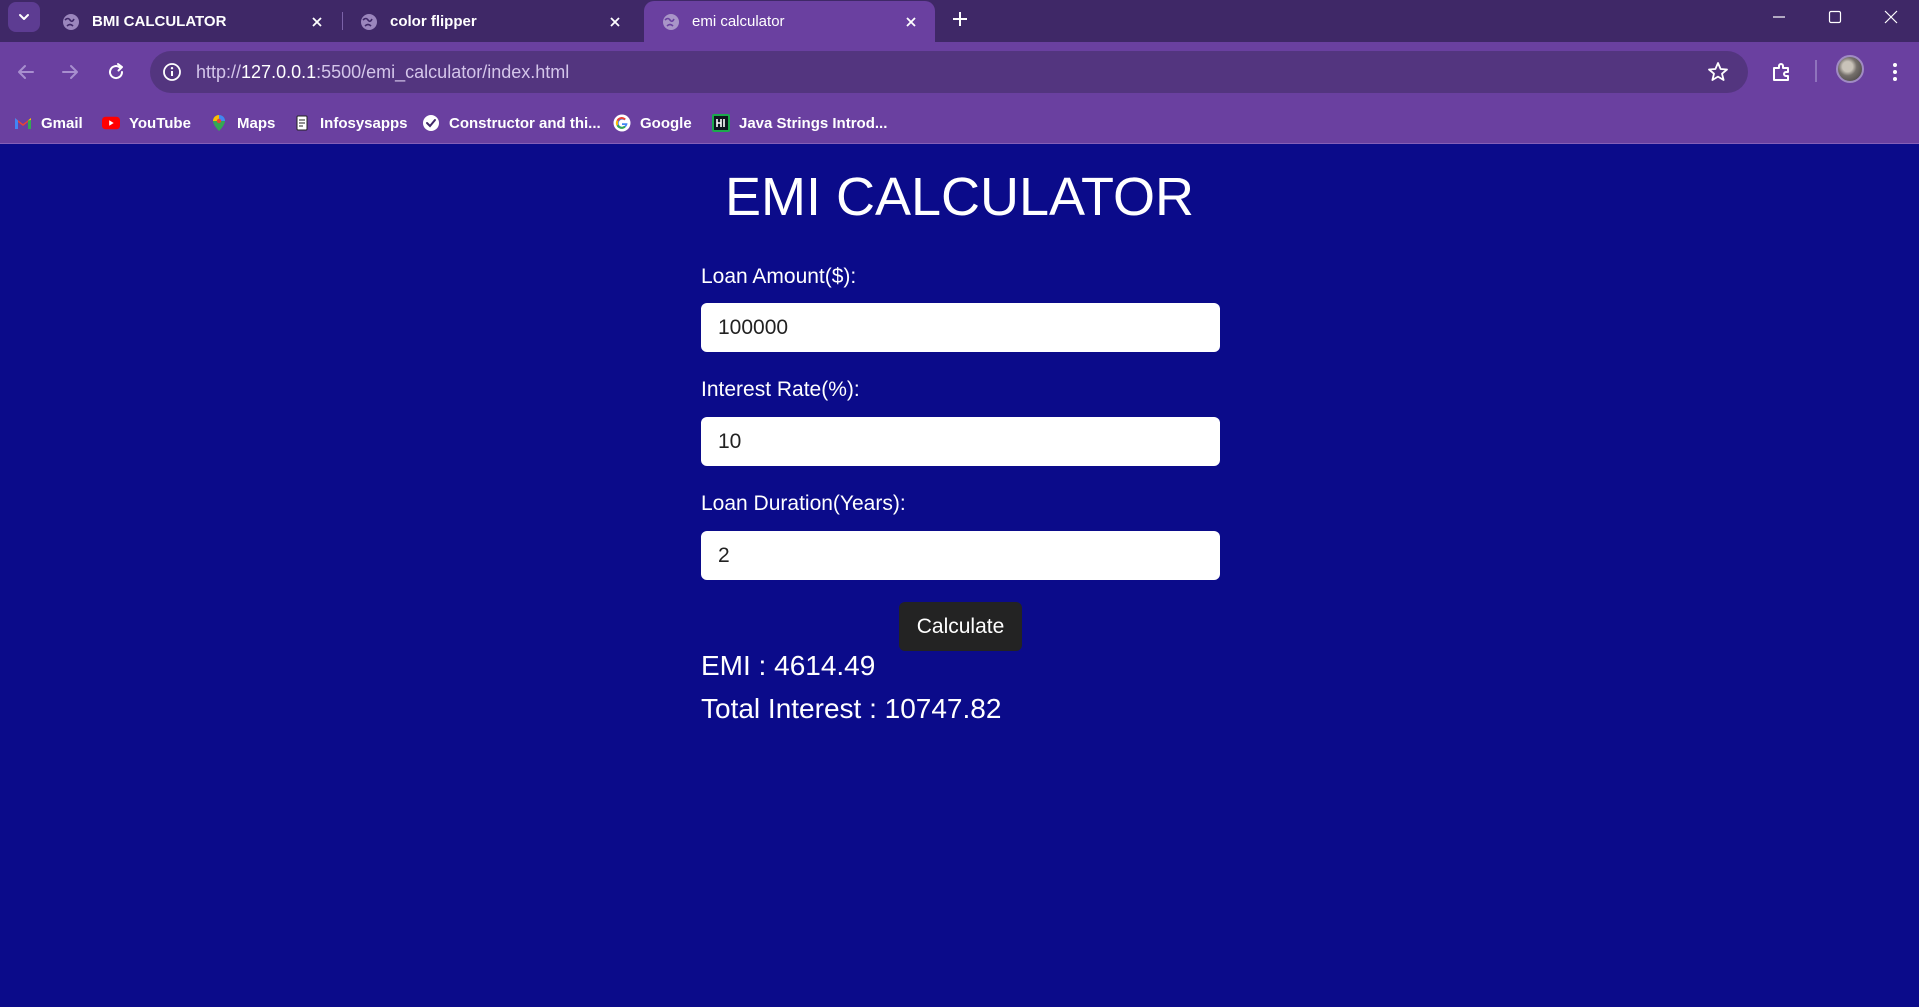  I want to click on bookmark-maps: Maps, so click(242, 123).